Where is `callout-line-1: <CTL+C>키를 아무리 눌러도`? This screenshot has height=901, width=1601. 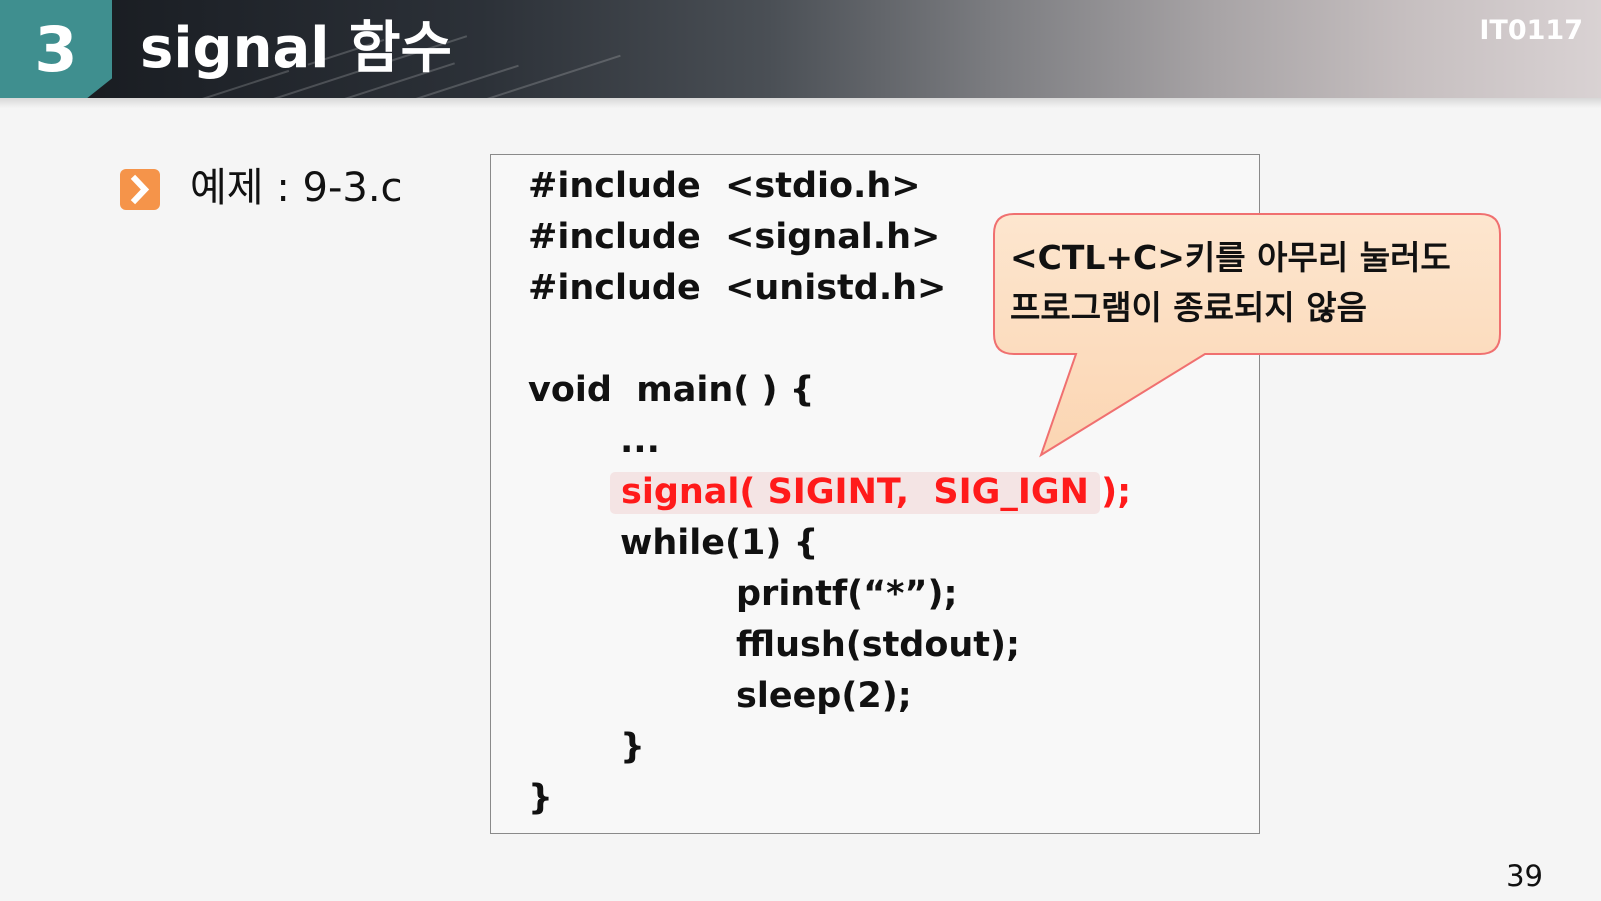
callout-line-1: <CTL+C>키를 아무리 눌러도 is located at coordinates (1230, 257).